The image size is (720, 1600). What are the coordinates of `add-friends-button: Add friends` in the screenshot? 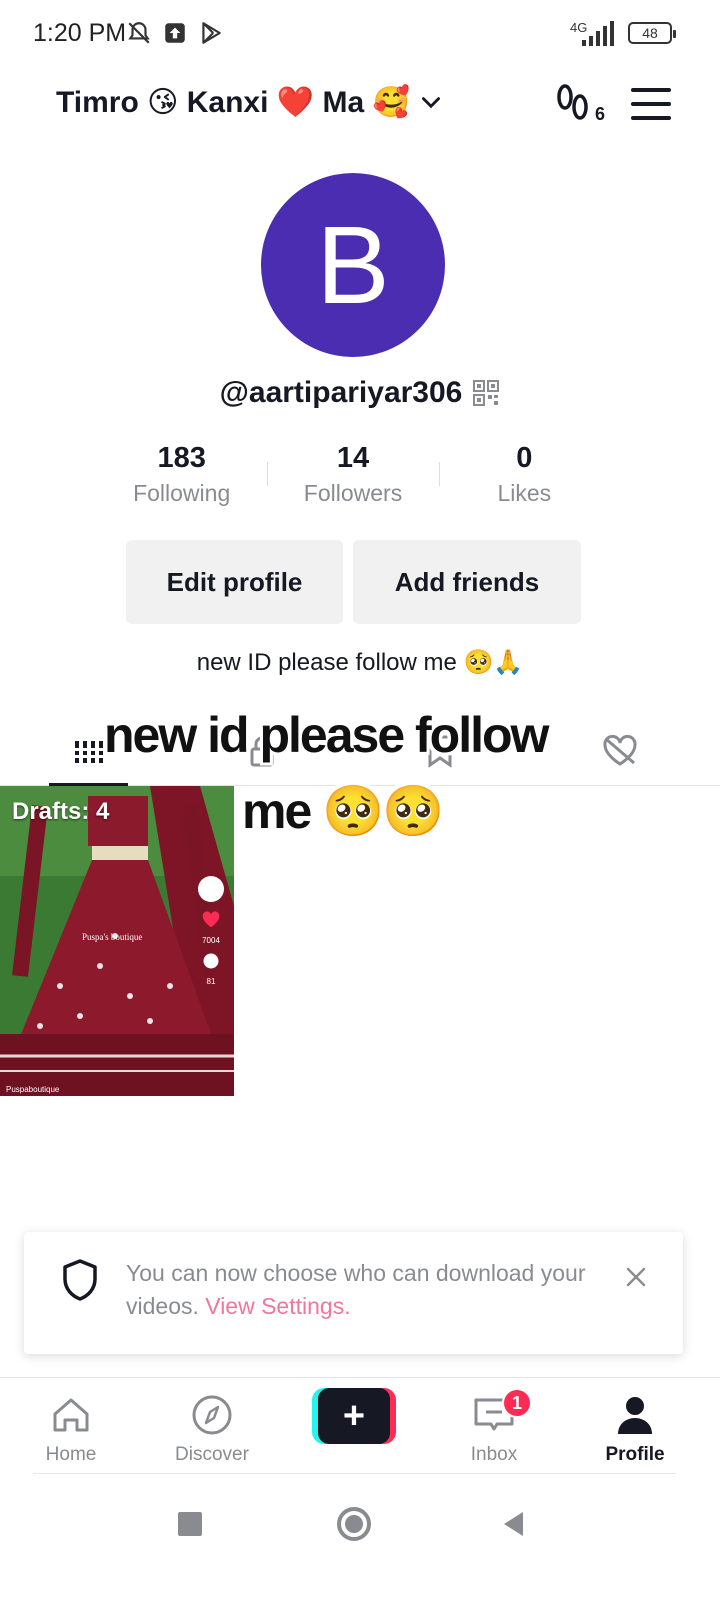 It's located at (467, 582).